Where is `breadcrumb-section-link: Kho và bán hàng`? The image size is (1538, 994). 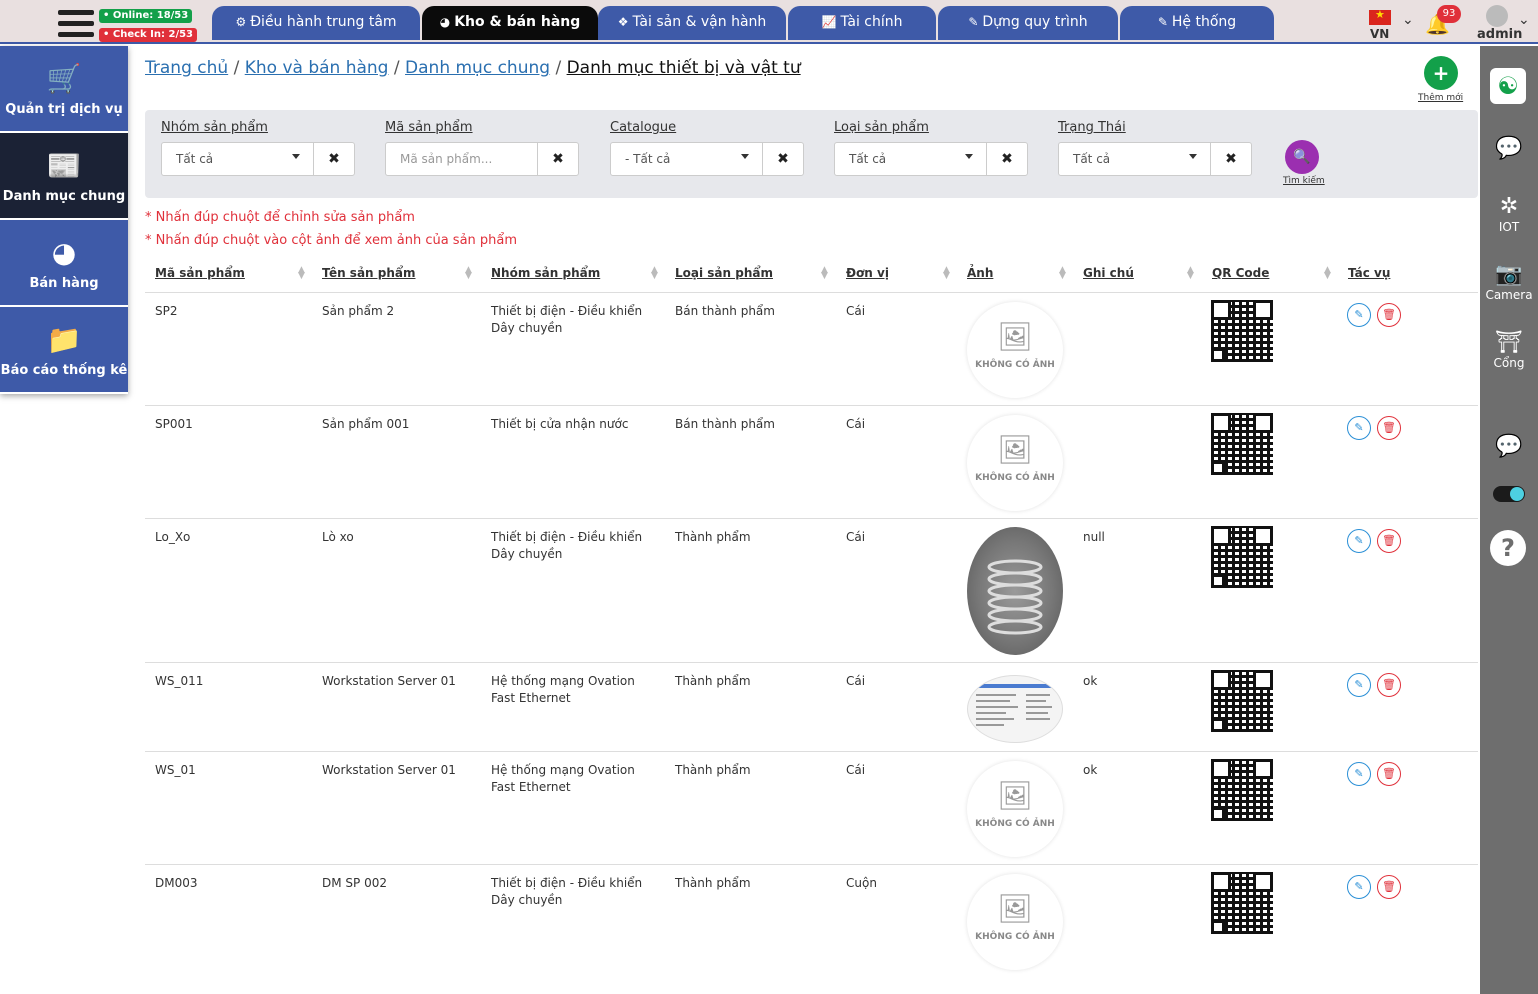 breadcrumb-section-link: Kho và bán hàng is located at coordinates (317, 68).